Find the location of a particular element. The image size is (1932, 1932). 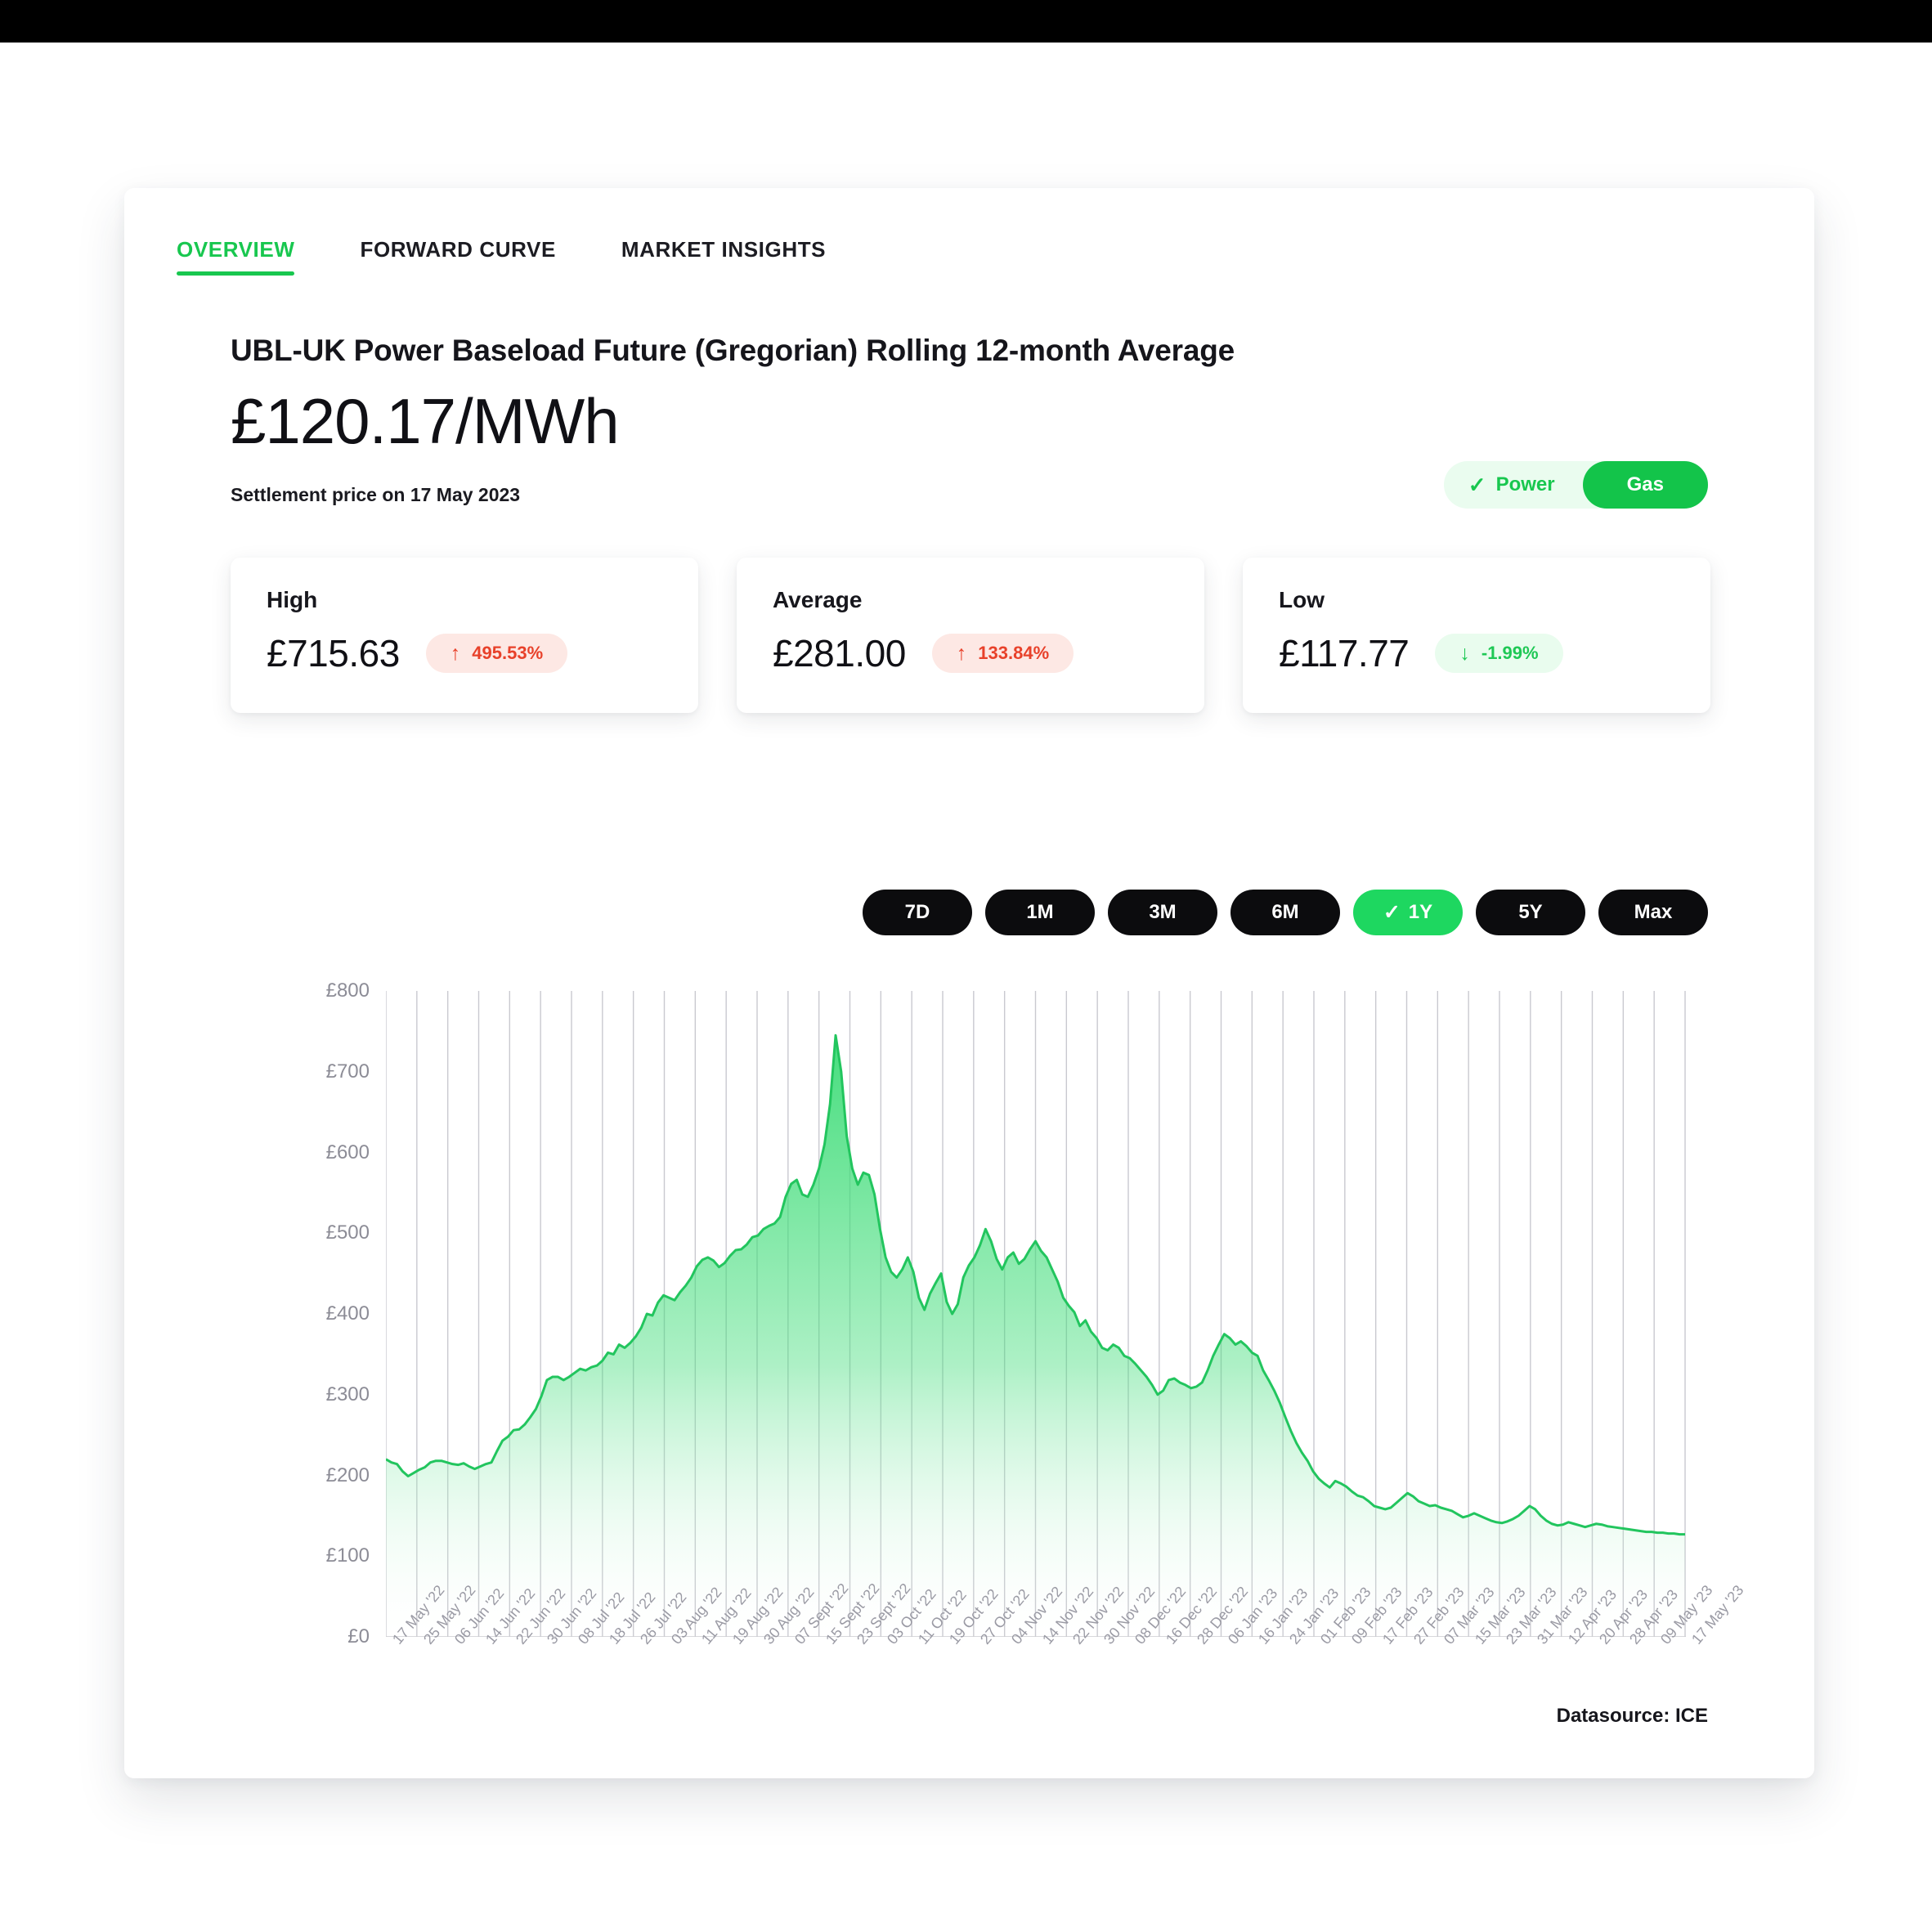

status-badge: ↑ 495.53% is located at coordinates (497, 653).